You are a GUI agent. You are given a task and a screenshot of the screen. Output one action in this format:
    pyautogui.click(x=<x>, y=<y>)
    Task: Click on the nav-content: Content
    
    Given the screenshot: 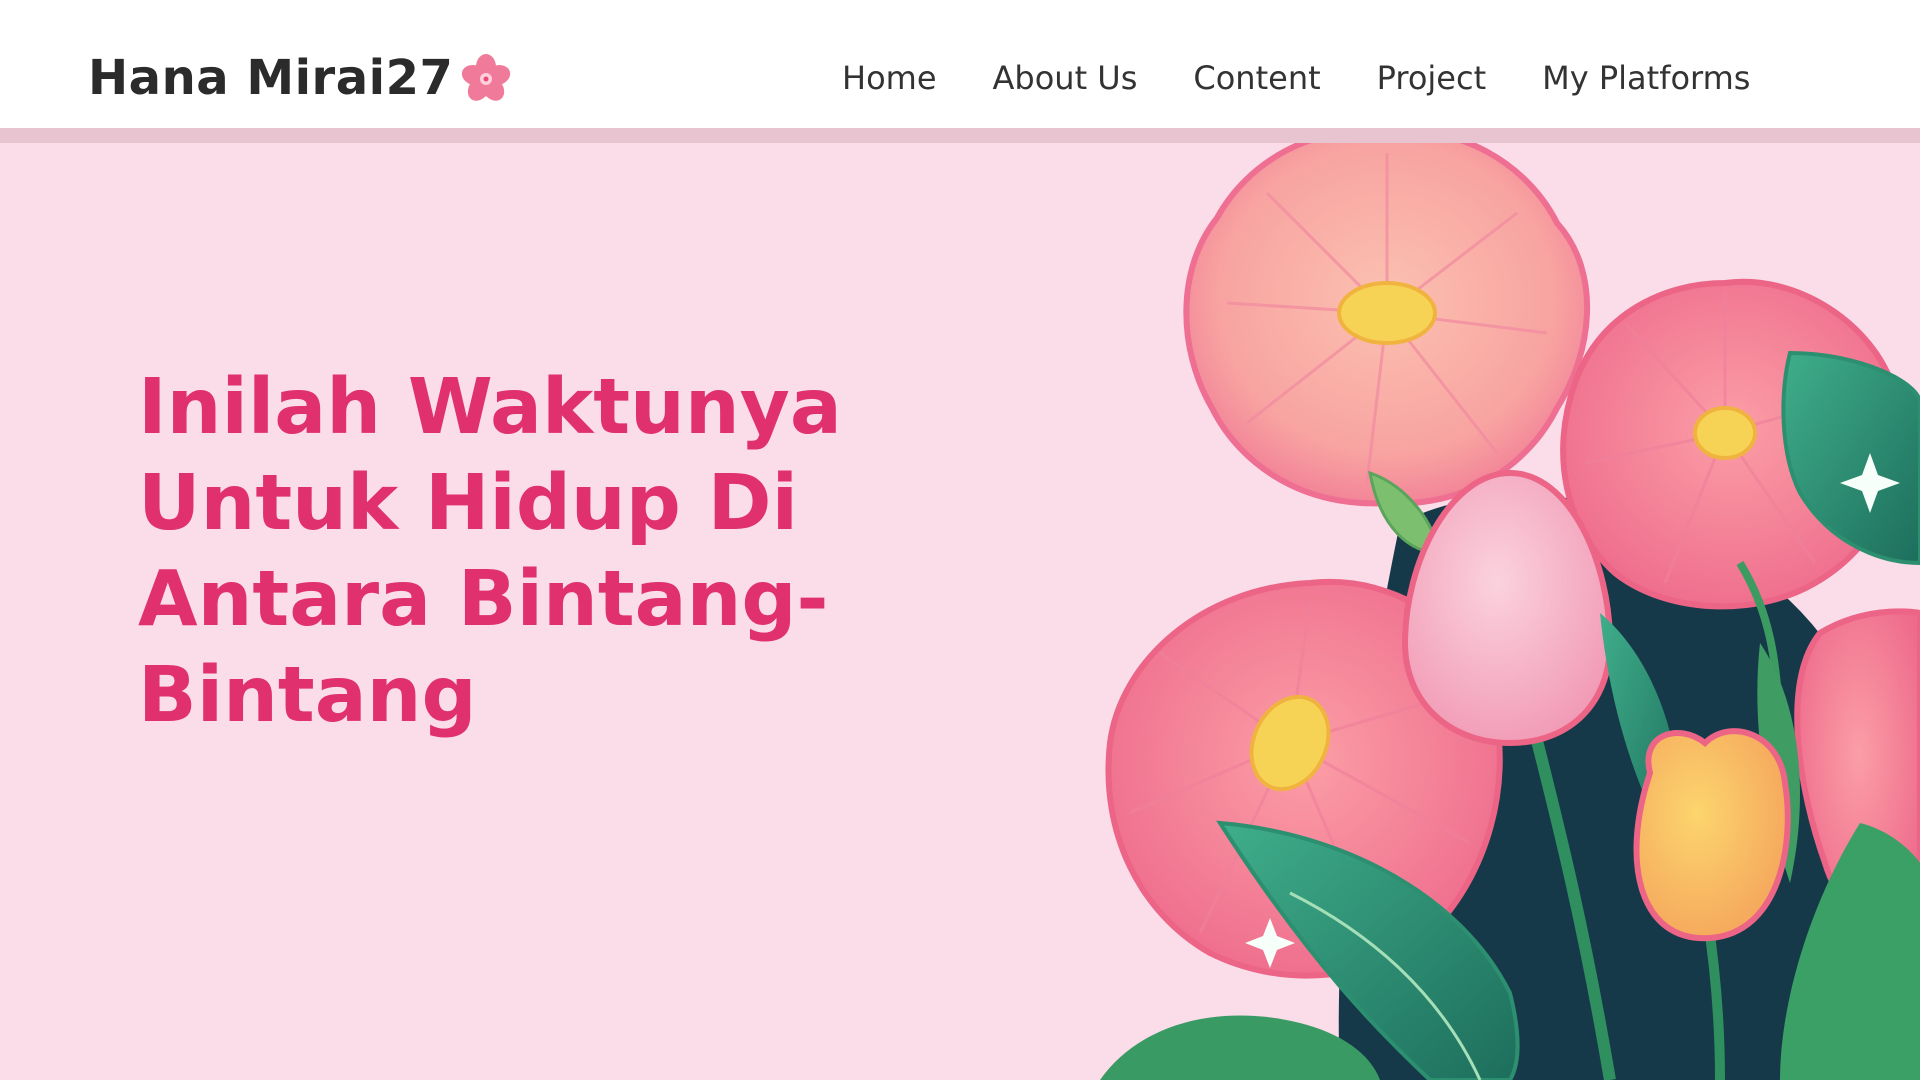 What is the action you would take?
    pyautogui.click(x=1256, y=78)
    